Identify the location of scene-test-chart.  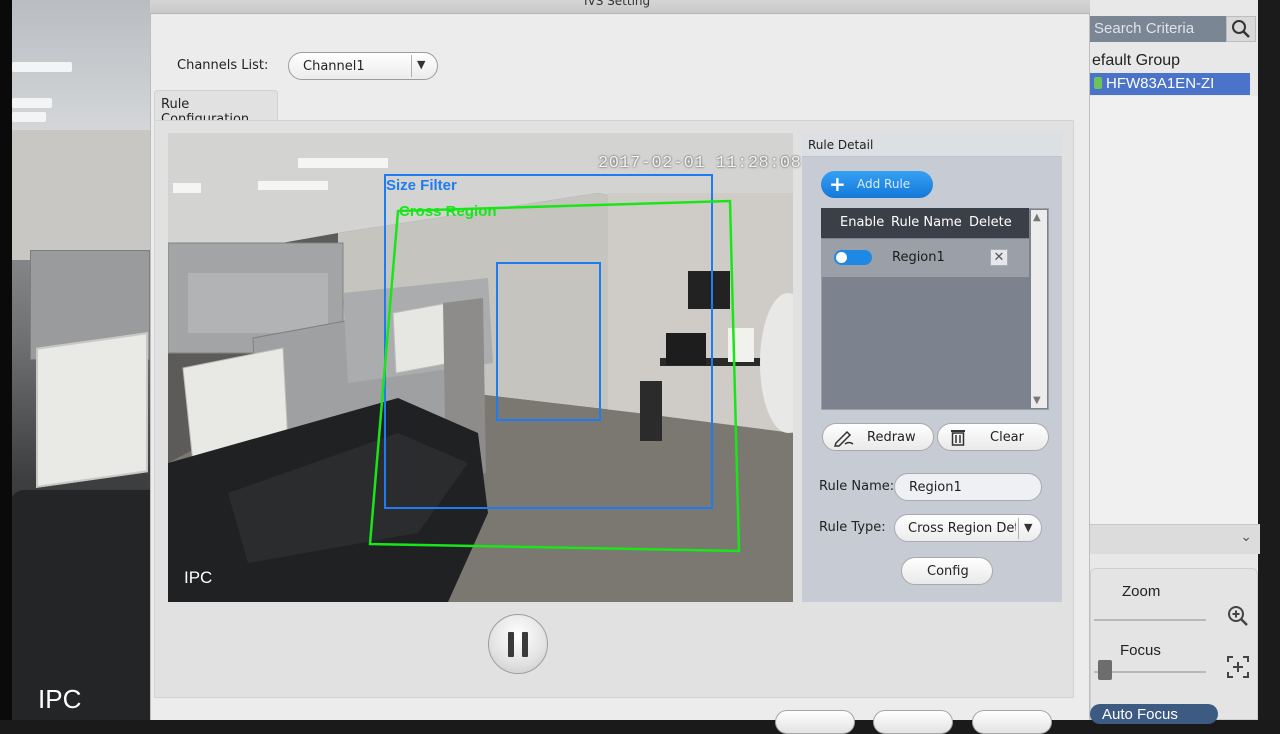
(421, 338).